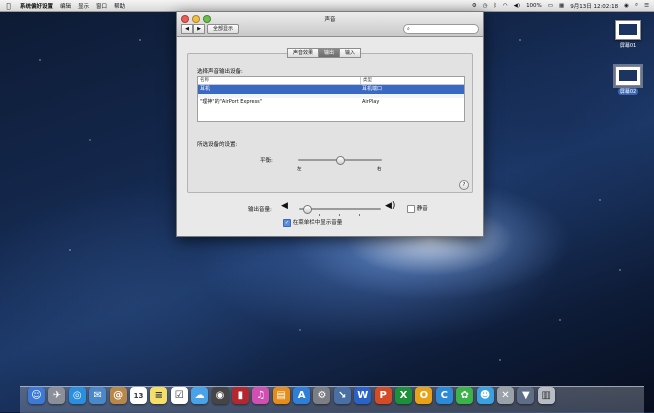 This screenshot has width=654, height=413. Describe the element at coordinates (330, 20) in the screenshot. I see `window-title: 声音` at that location.